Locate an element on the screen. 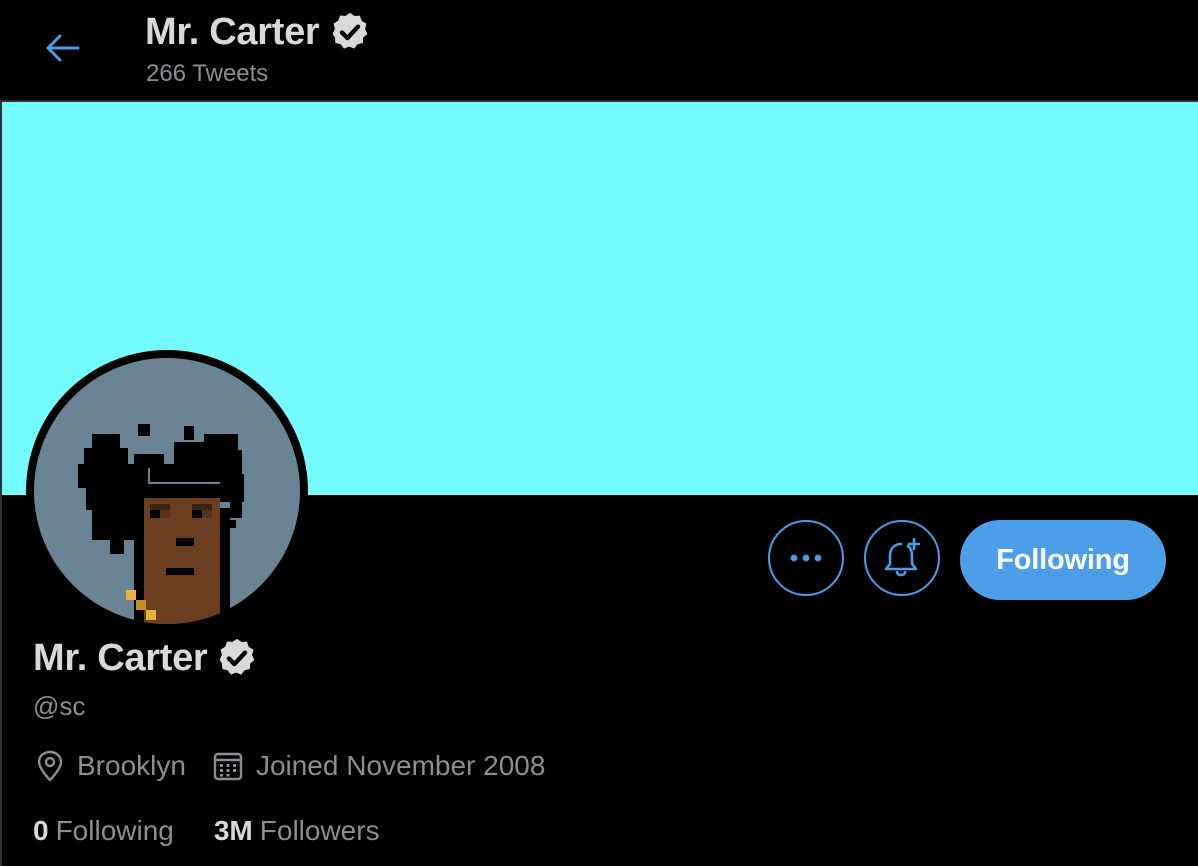 The image size is (1198, 866). bell-plus-icon is located at coordinates (902, 558).